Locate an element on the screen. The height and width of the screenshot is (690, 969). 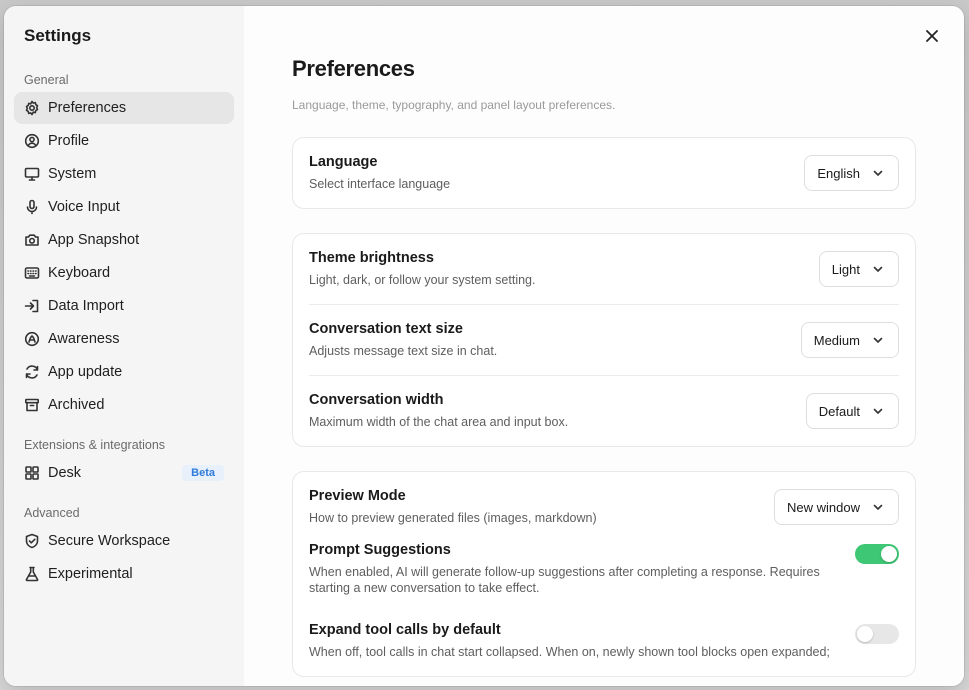
sidebar-item-label: Desk is located at coordinates (65, 473).